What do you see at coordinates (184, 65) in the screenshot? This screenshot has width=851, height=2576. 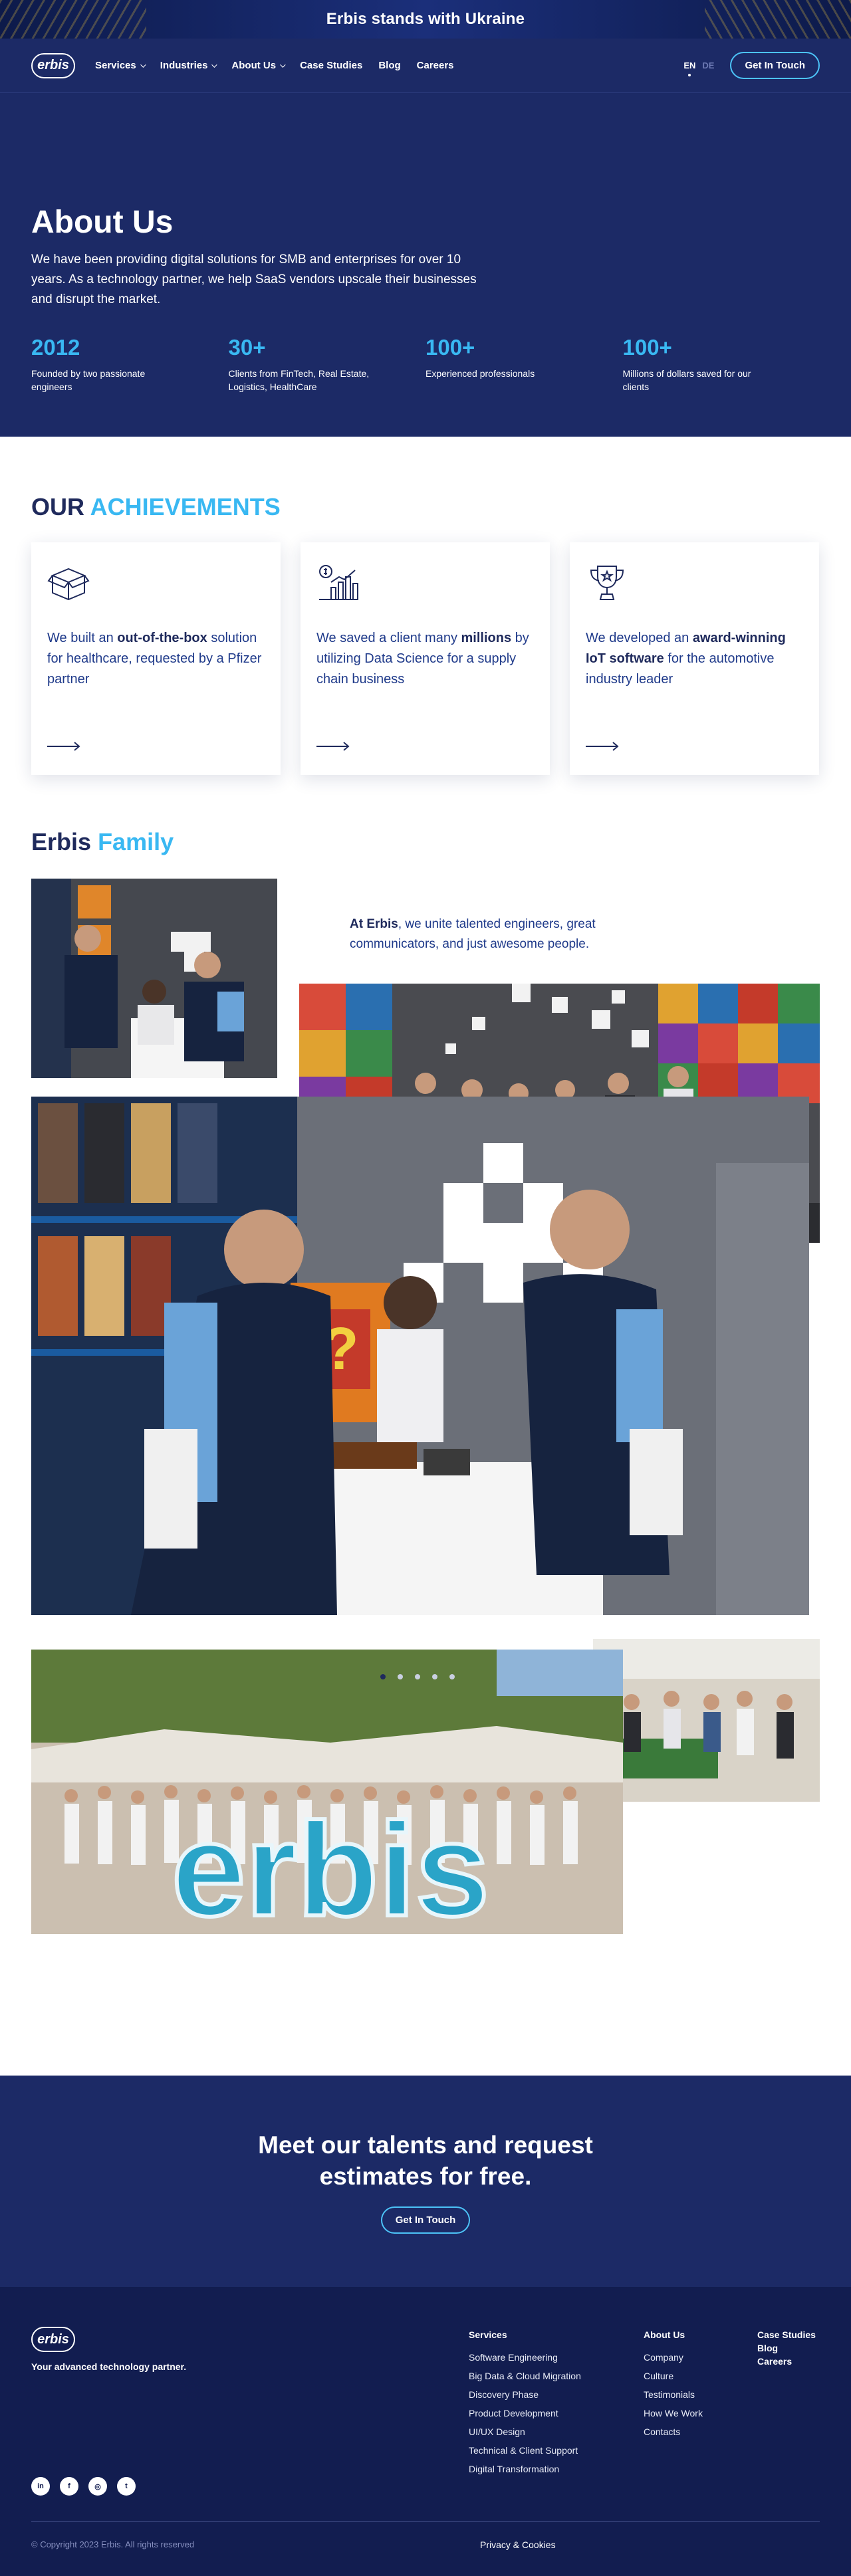 I see `nav-item-label: Industries` at bounding box center [184, 65].